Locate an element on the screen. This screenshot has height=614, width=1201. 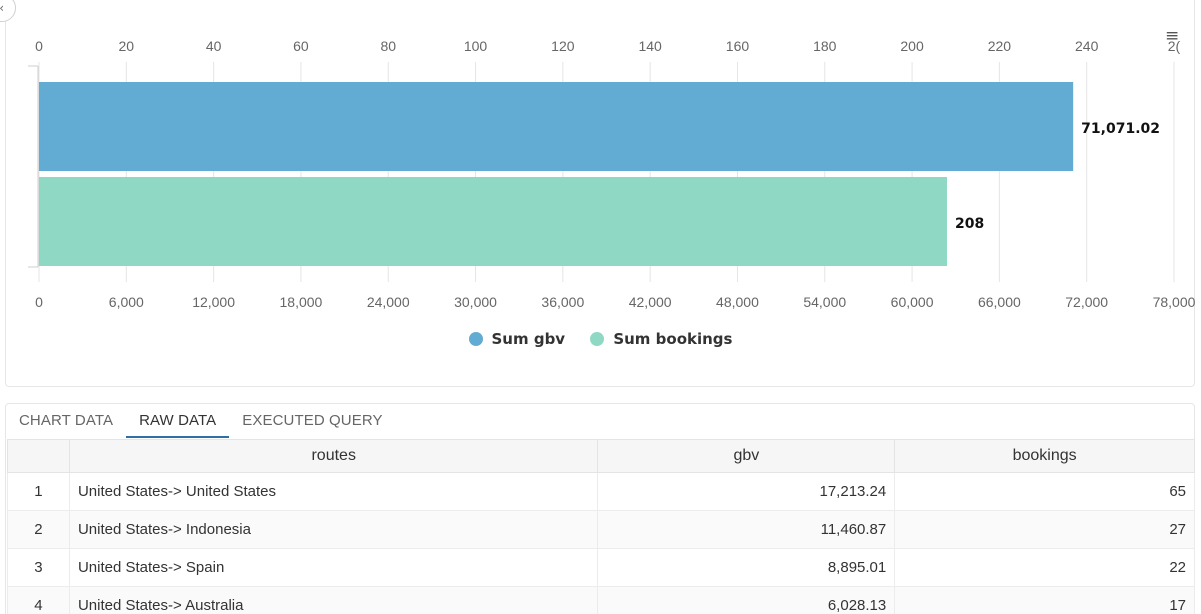
bottom-axis-tick-label: 18,000 is located at coordinates (301, 302).